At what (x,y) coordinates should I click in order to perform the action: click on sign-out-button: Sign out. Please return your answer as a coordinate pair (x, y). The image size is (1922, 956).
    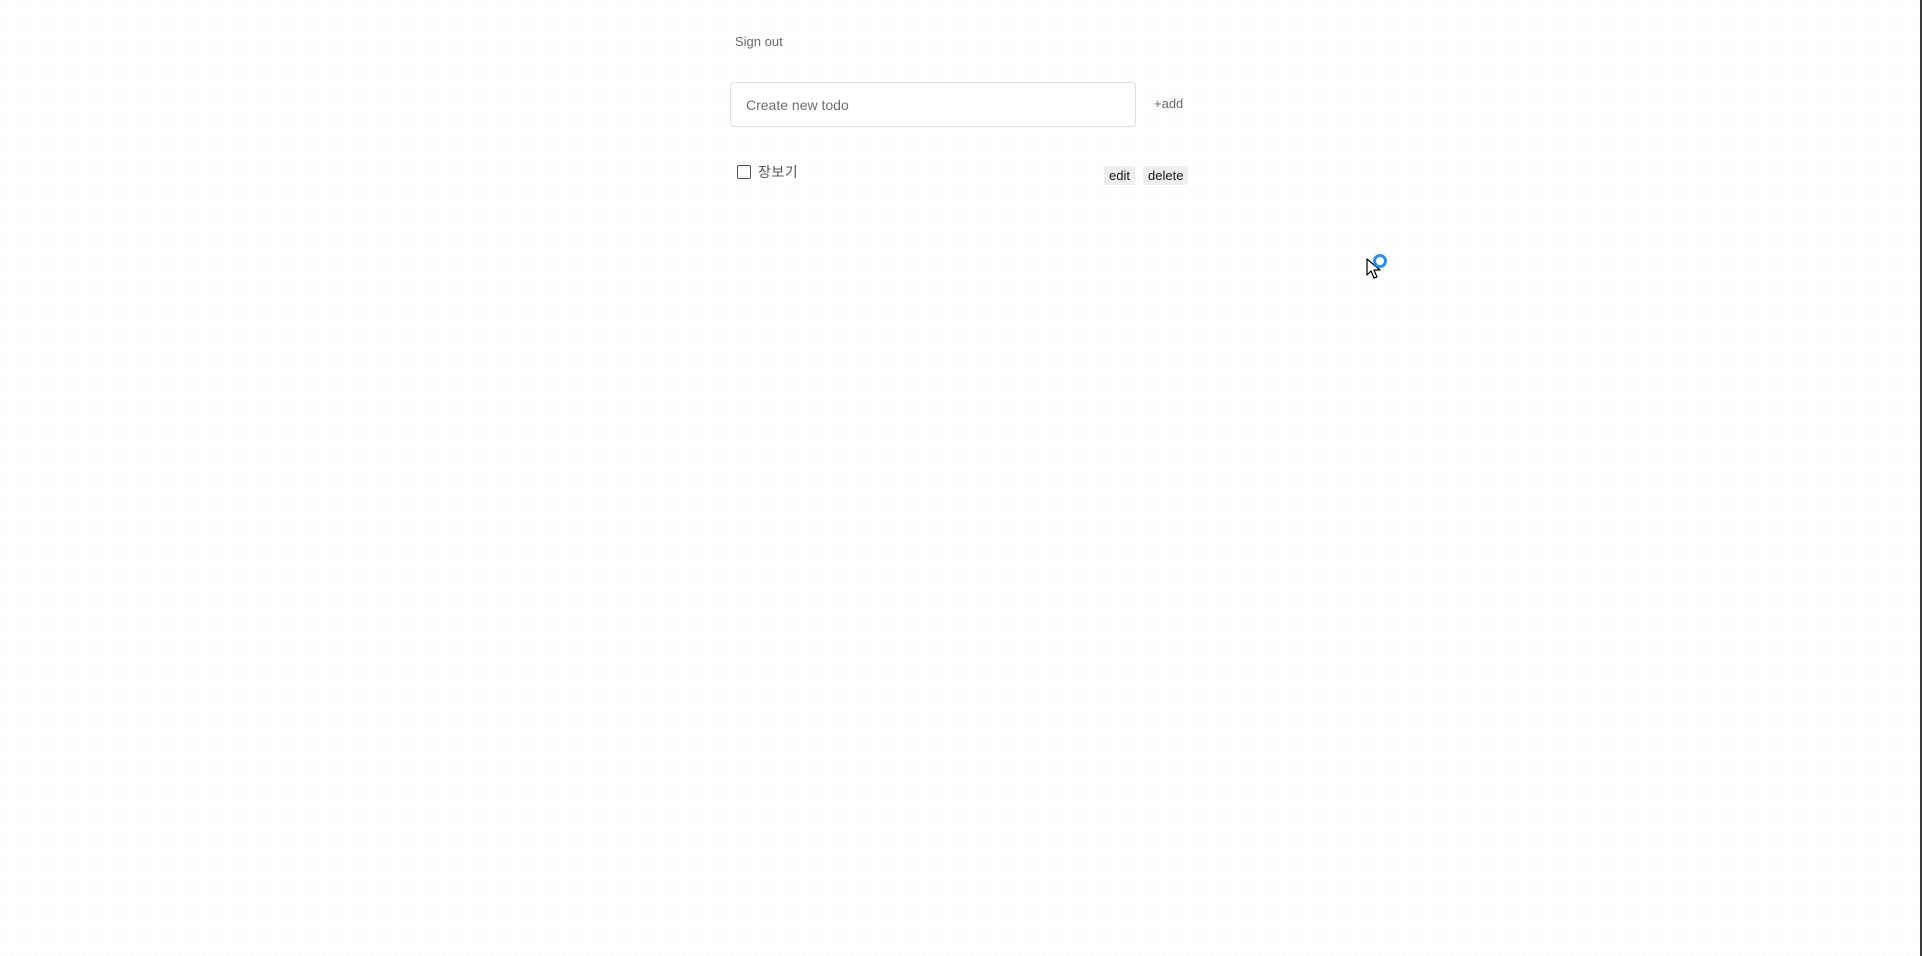
    Looking at the image, I should click on (759, 41).